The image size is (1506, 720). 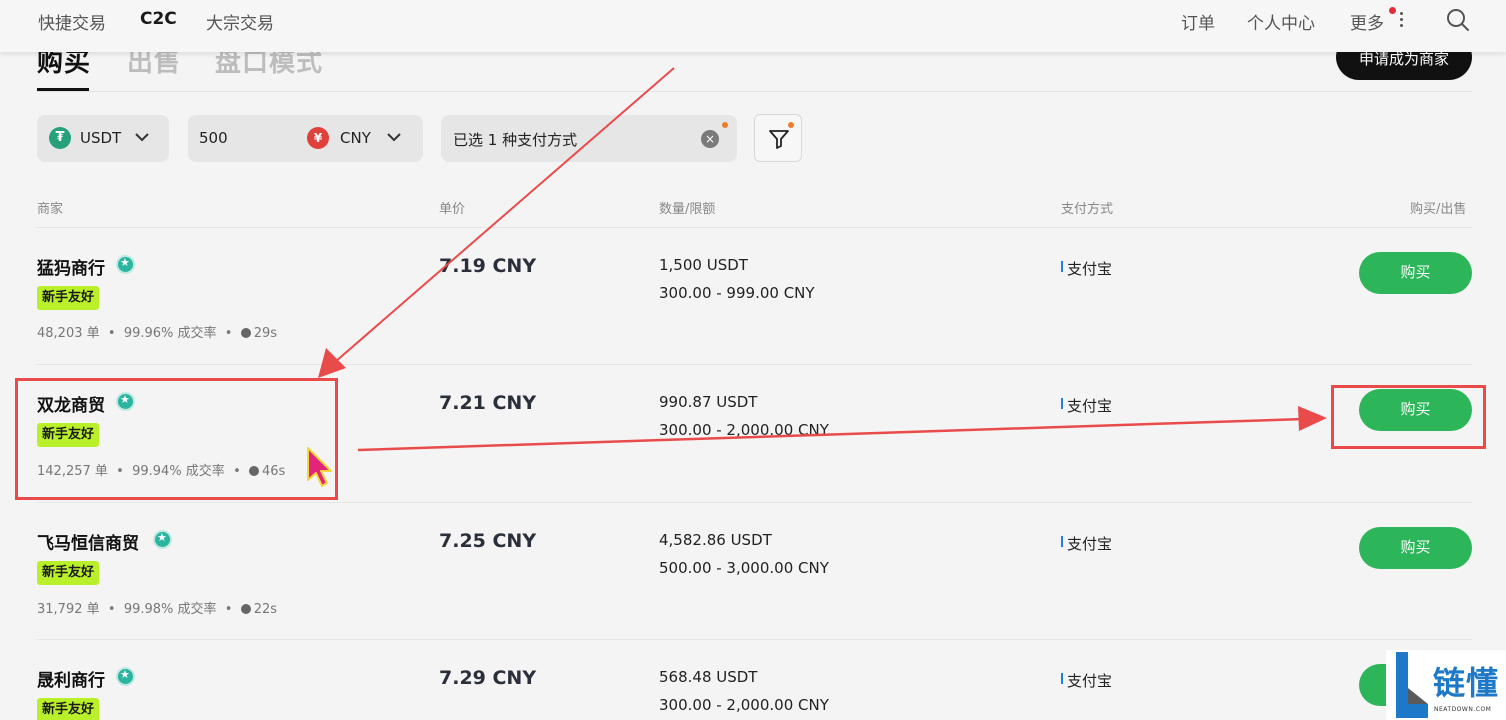 What do you see at coordinates (88, 541) in the screenshot?
I see `merchant-name: 飞马恒信商贸` at bounding box center [88, 541].